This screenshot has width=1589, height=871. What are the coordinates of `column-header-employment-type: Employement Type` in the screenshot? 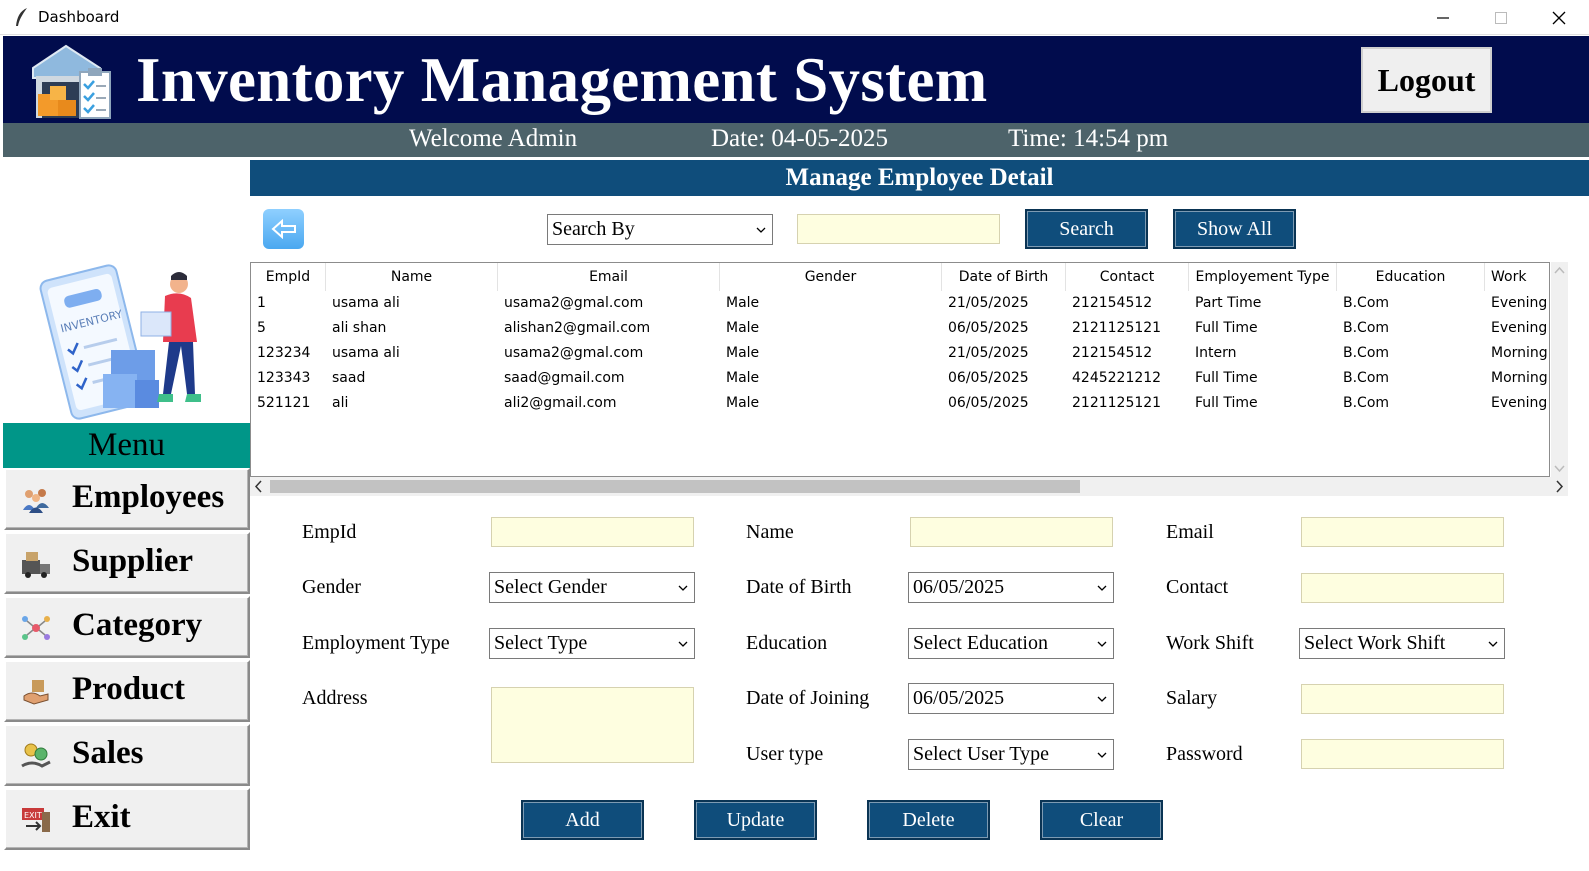 It's located at (1263, 277).